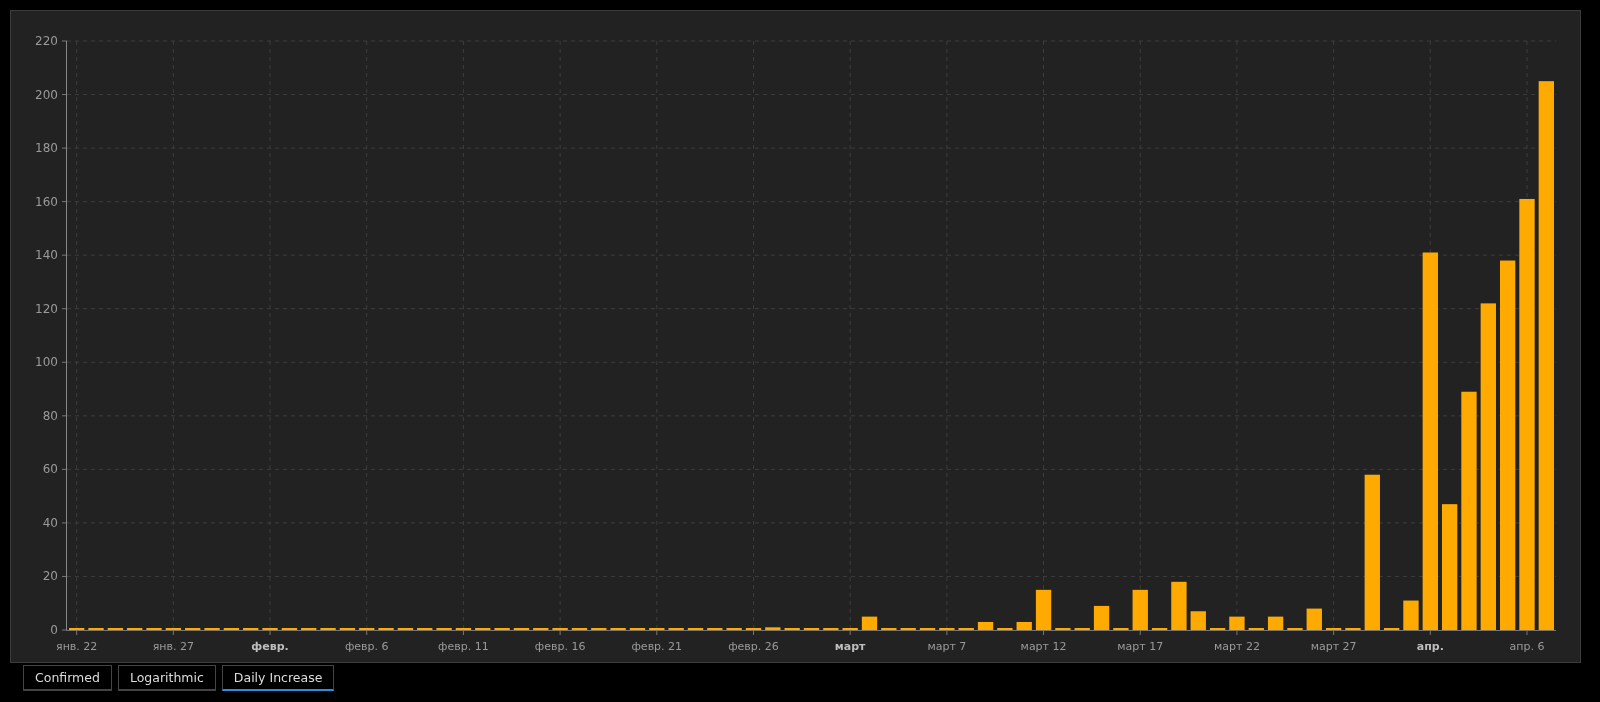  Describe the element at coordinates (753, 646) in the screenshot. I see `tick-label: февр. 26` at that location.